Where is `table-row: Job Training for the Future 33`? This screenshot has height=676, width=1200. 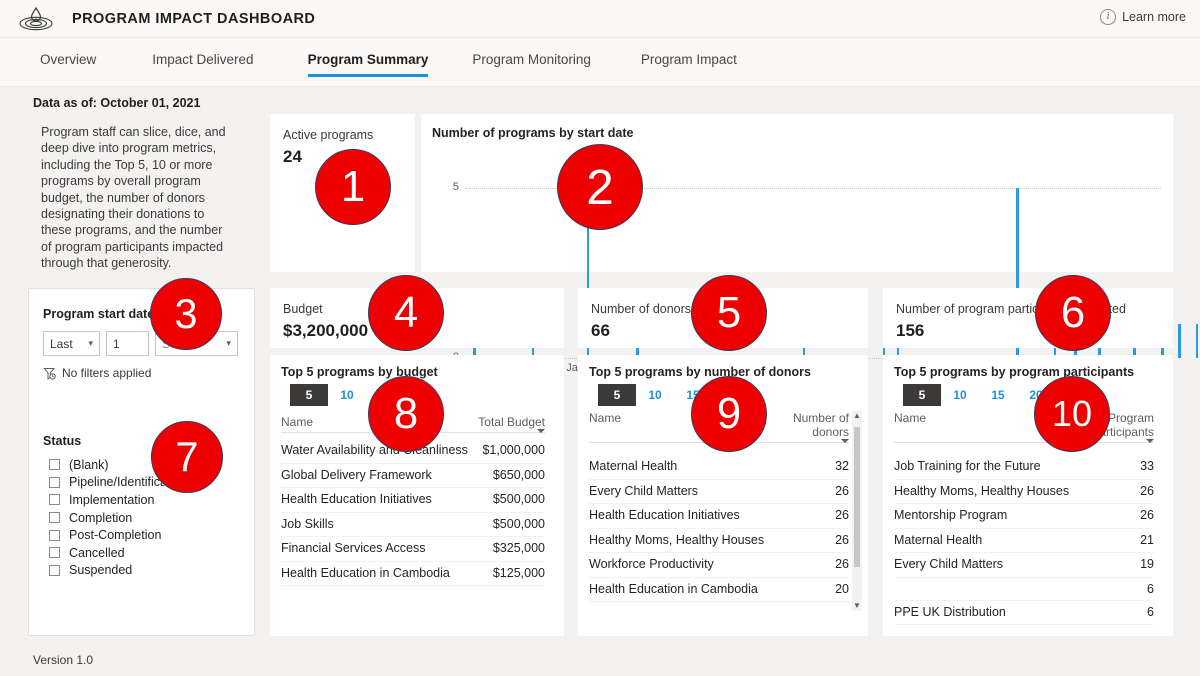
table-row: Job Training for the Future 33 is located at coordinates (1024, 467).